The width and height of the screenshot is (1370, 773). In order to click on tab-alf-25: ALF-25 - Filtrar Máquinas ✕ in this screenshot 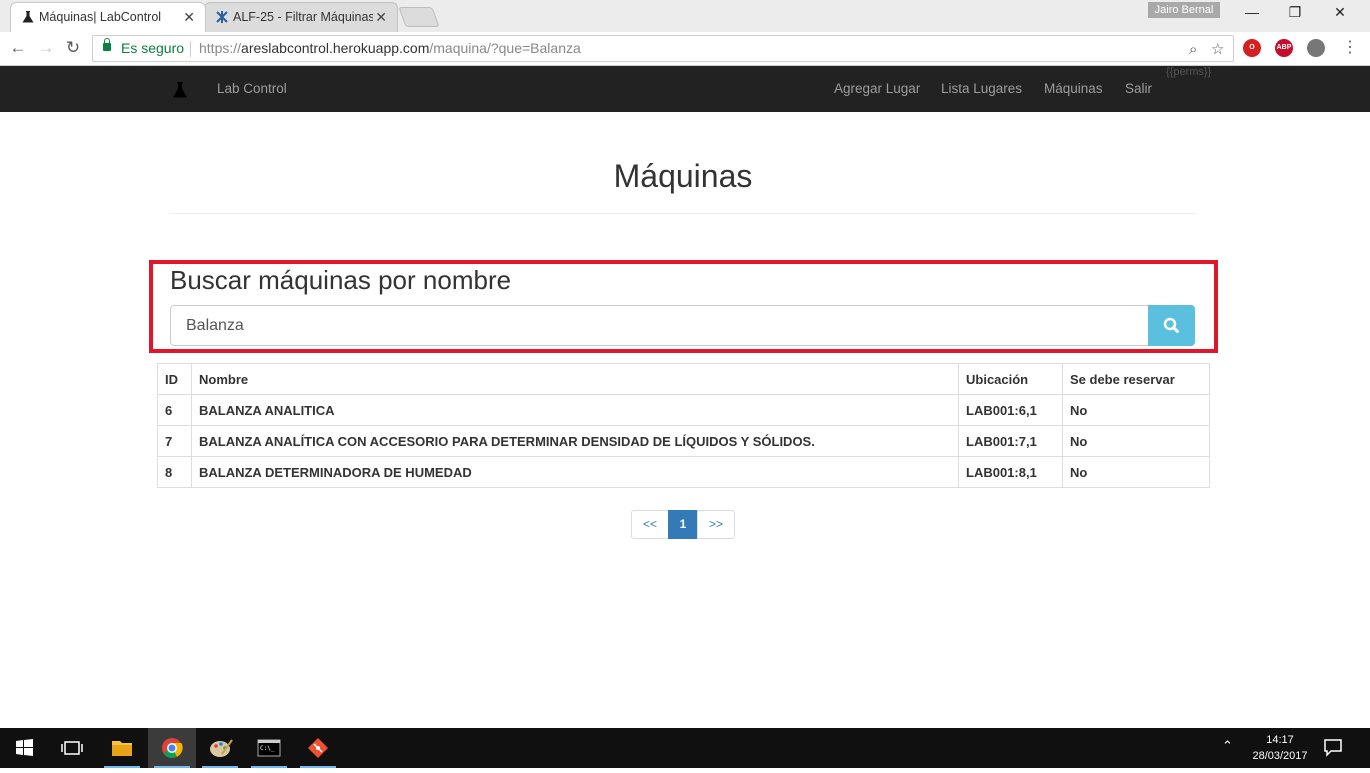, I will do `click(301, 17)`.